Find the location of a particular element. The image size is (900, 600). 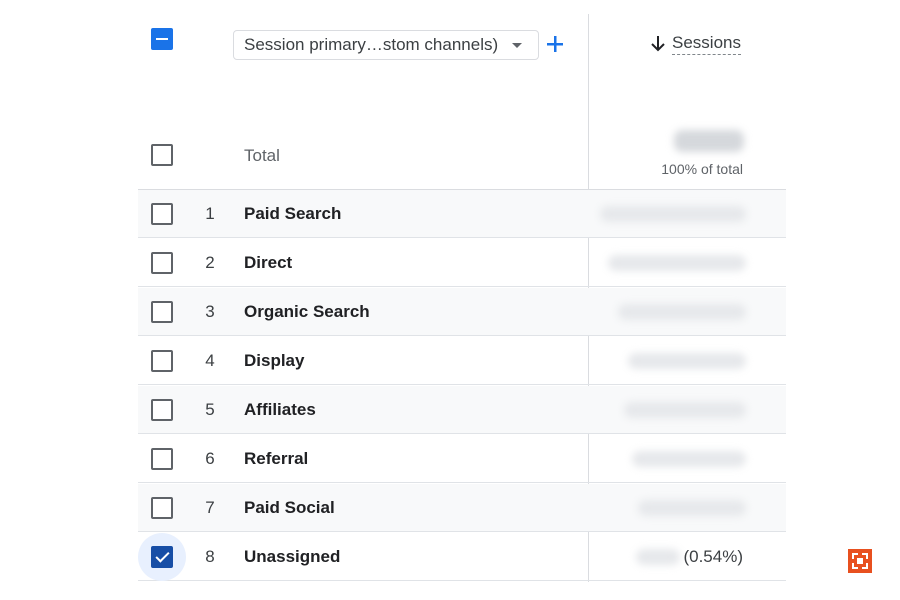

redacted-total-value is located at coordinates (709, 141).